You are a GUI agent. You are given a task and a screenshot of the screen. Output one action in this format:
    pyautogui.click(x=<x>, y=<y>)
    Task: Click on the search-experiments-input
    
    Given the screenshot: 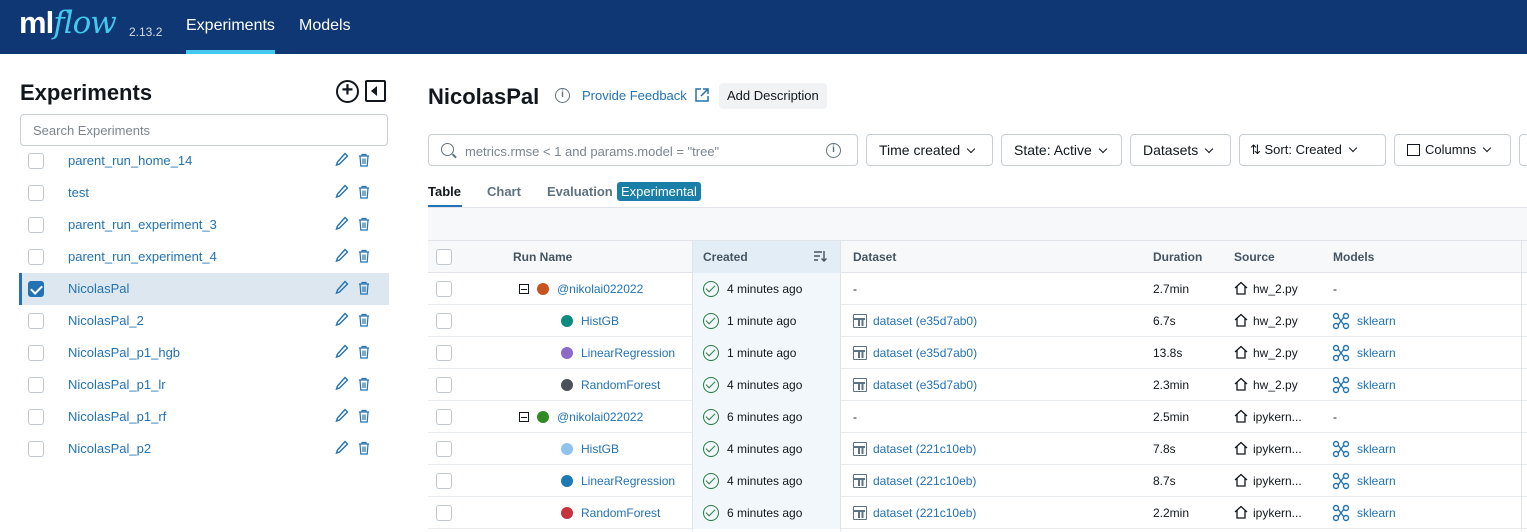 What is the action you would take?
    pyautogui.click(x=204, y=130)
    